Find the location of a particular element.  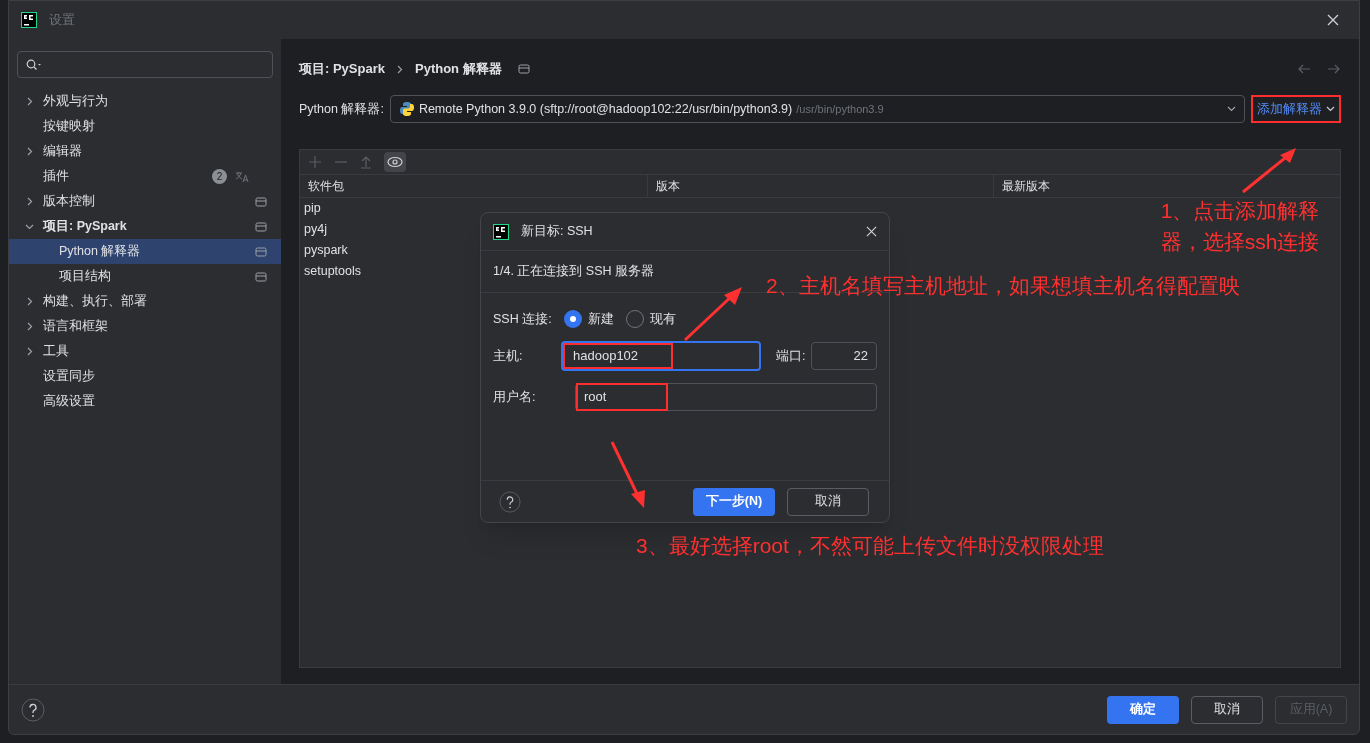

sidebar-item: Python 解释器 is located at coordinates (145, 251).